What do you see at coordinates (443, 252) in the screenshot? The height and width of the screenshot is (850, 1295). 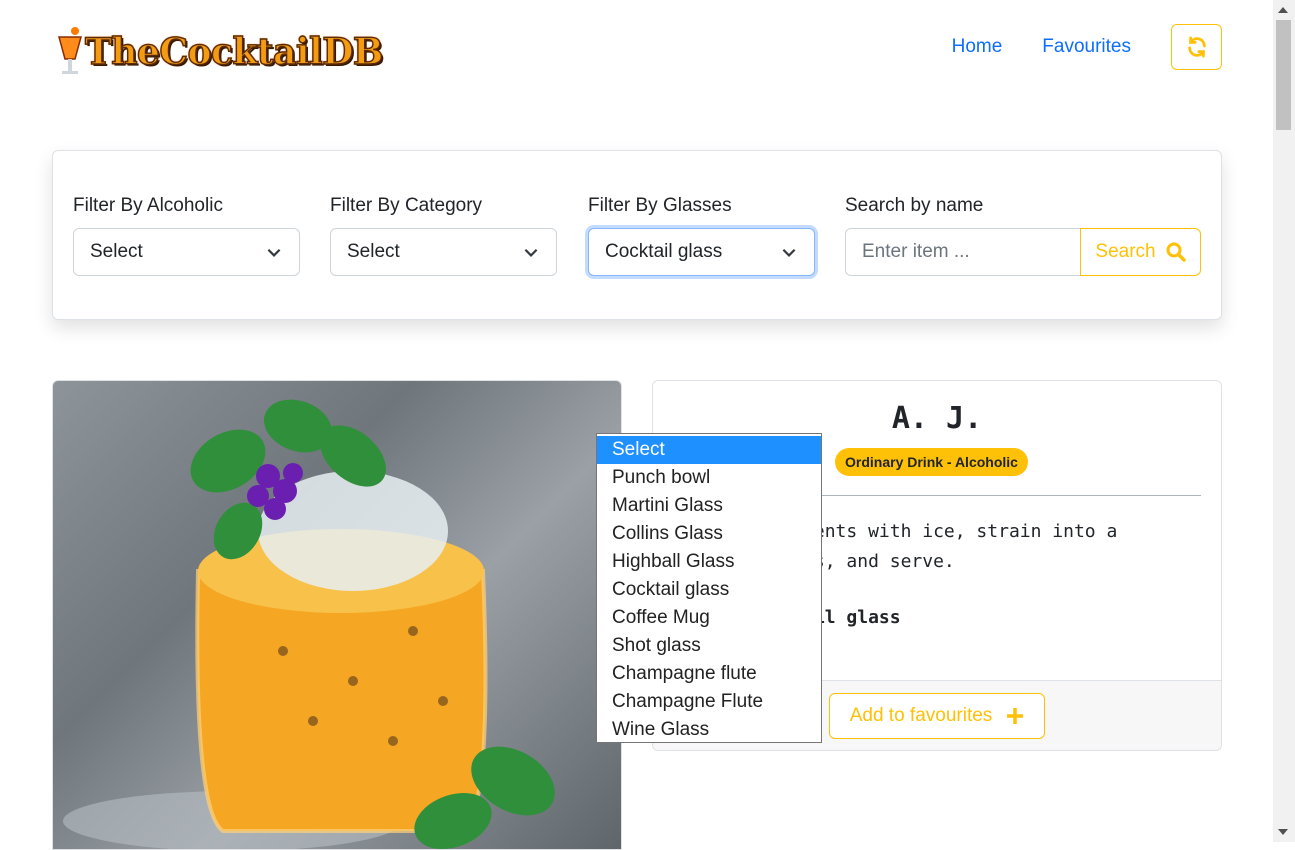 I see `filter-category-select: Select` at bounding box center [443, 252].